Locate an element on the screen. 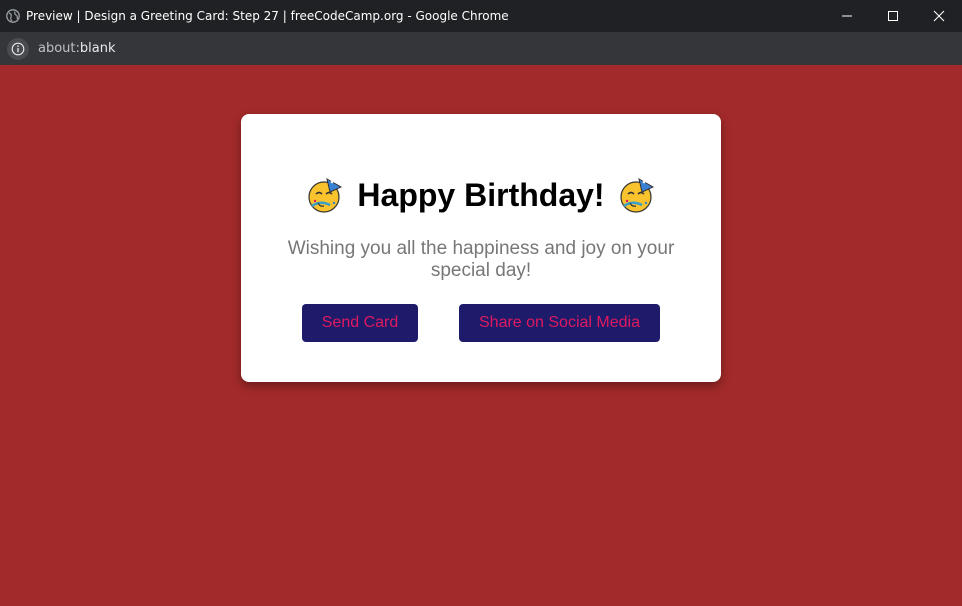  maximize-icon is located at coordinates (893, 16).